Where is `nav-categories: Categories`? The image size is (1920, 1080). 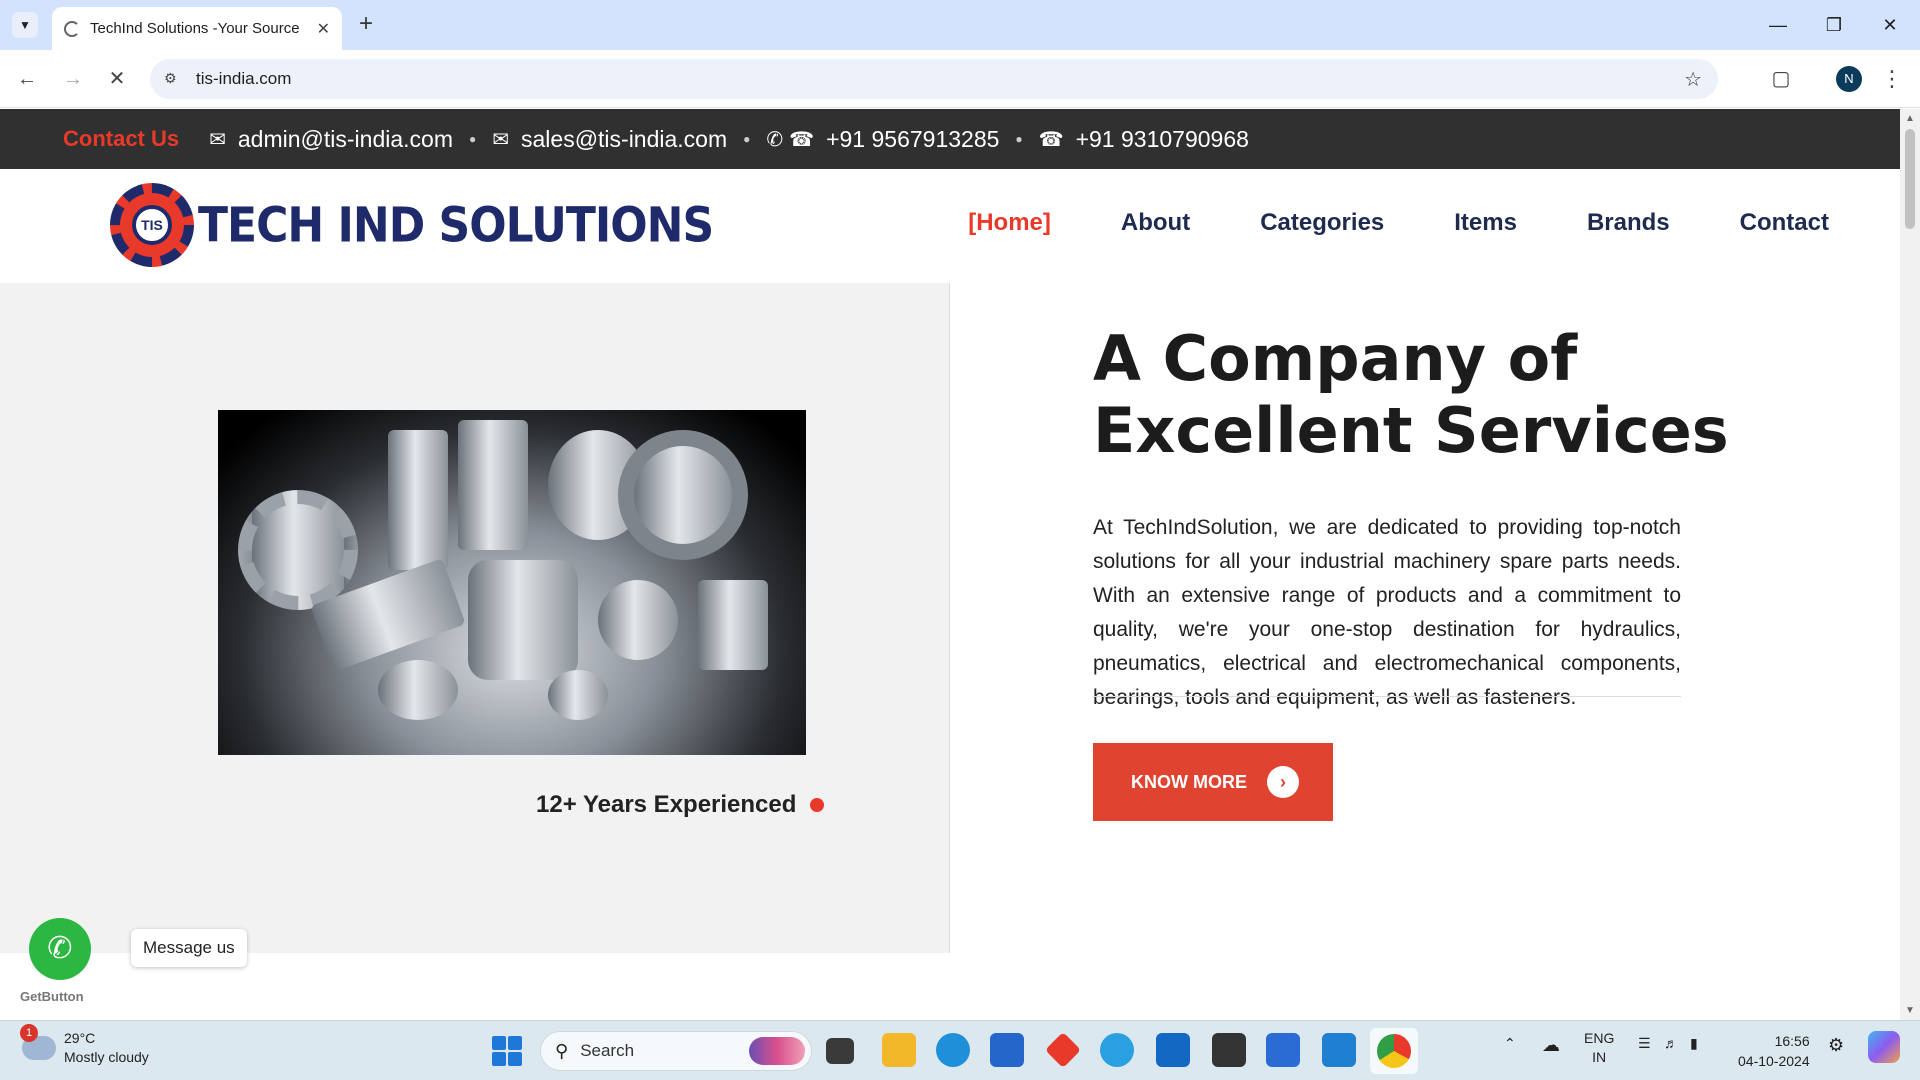
nav-categories: Categories is located at coordinates (1322, 223).